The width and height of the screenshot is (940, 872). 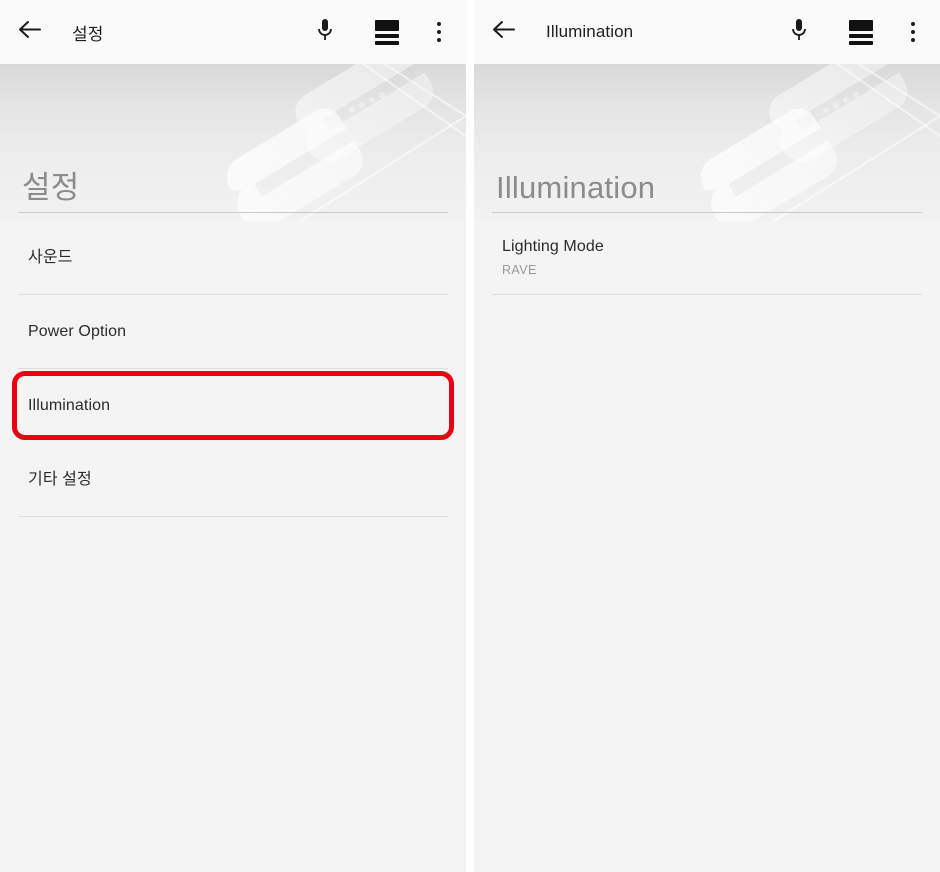 I want to click on panel-divider, so click(x=470, y=436).